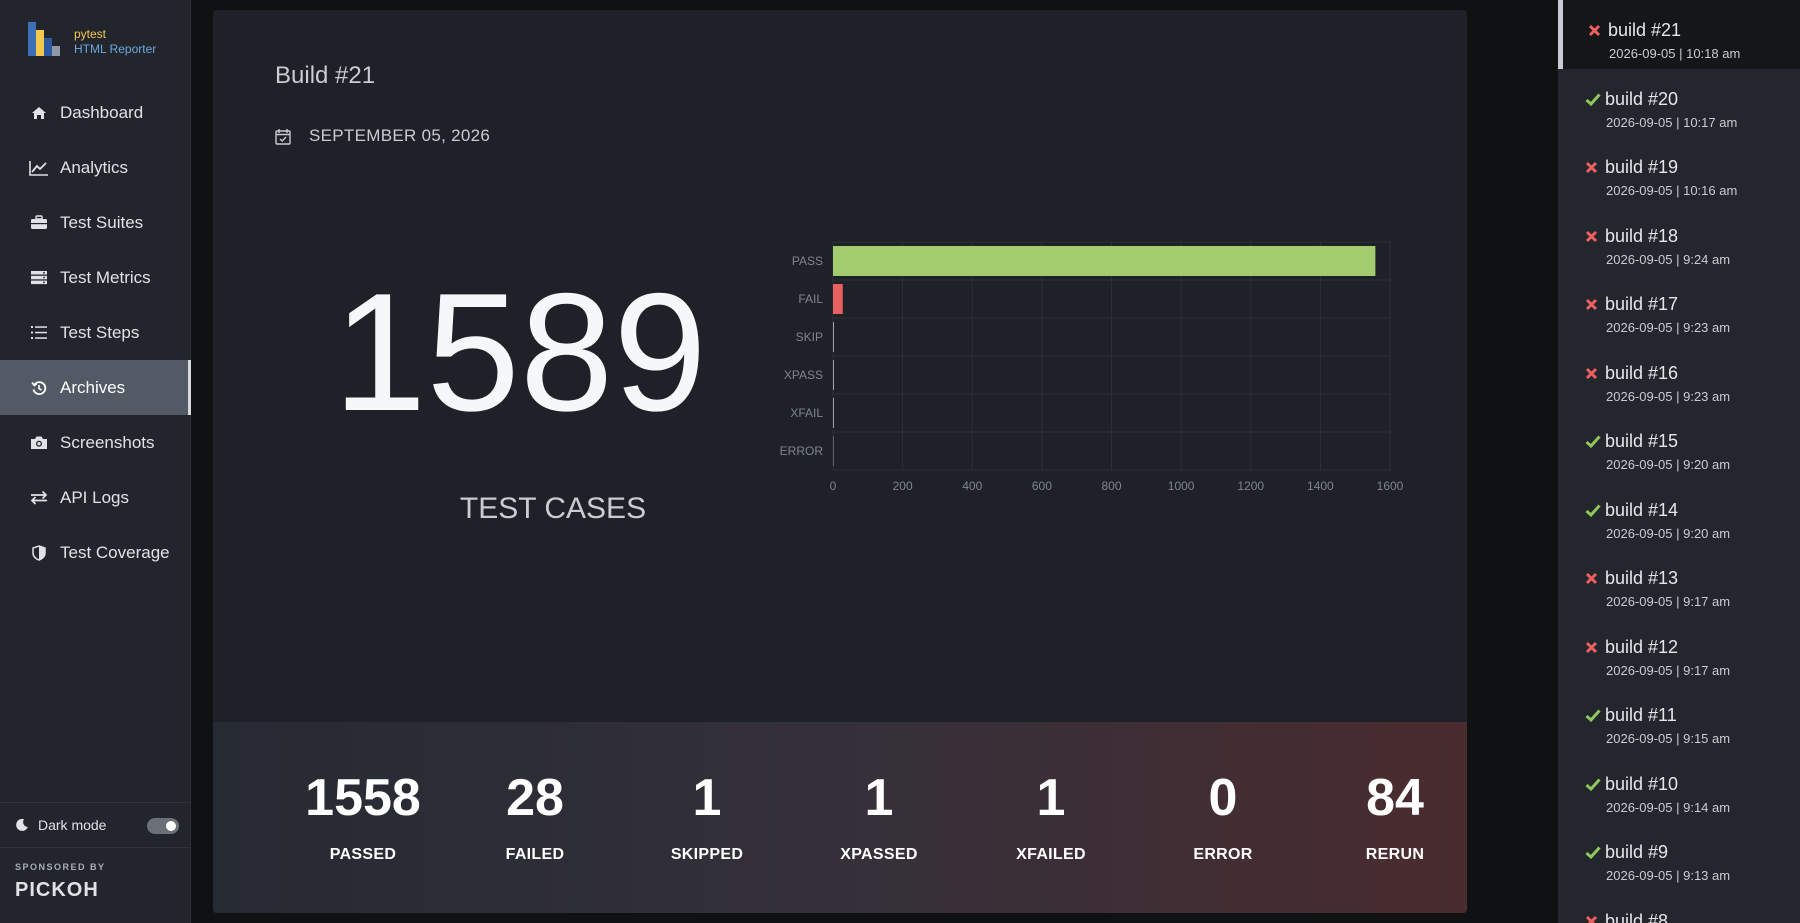  Describe the element at coordinates (39, 168) in the screenshot. I see `line-chart-icon` at that location.